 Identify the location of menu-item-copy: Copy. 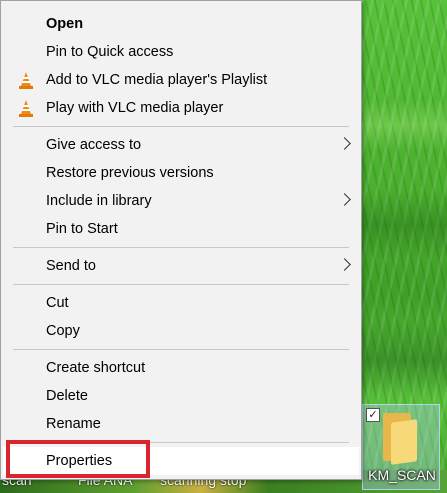
(181, 331).